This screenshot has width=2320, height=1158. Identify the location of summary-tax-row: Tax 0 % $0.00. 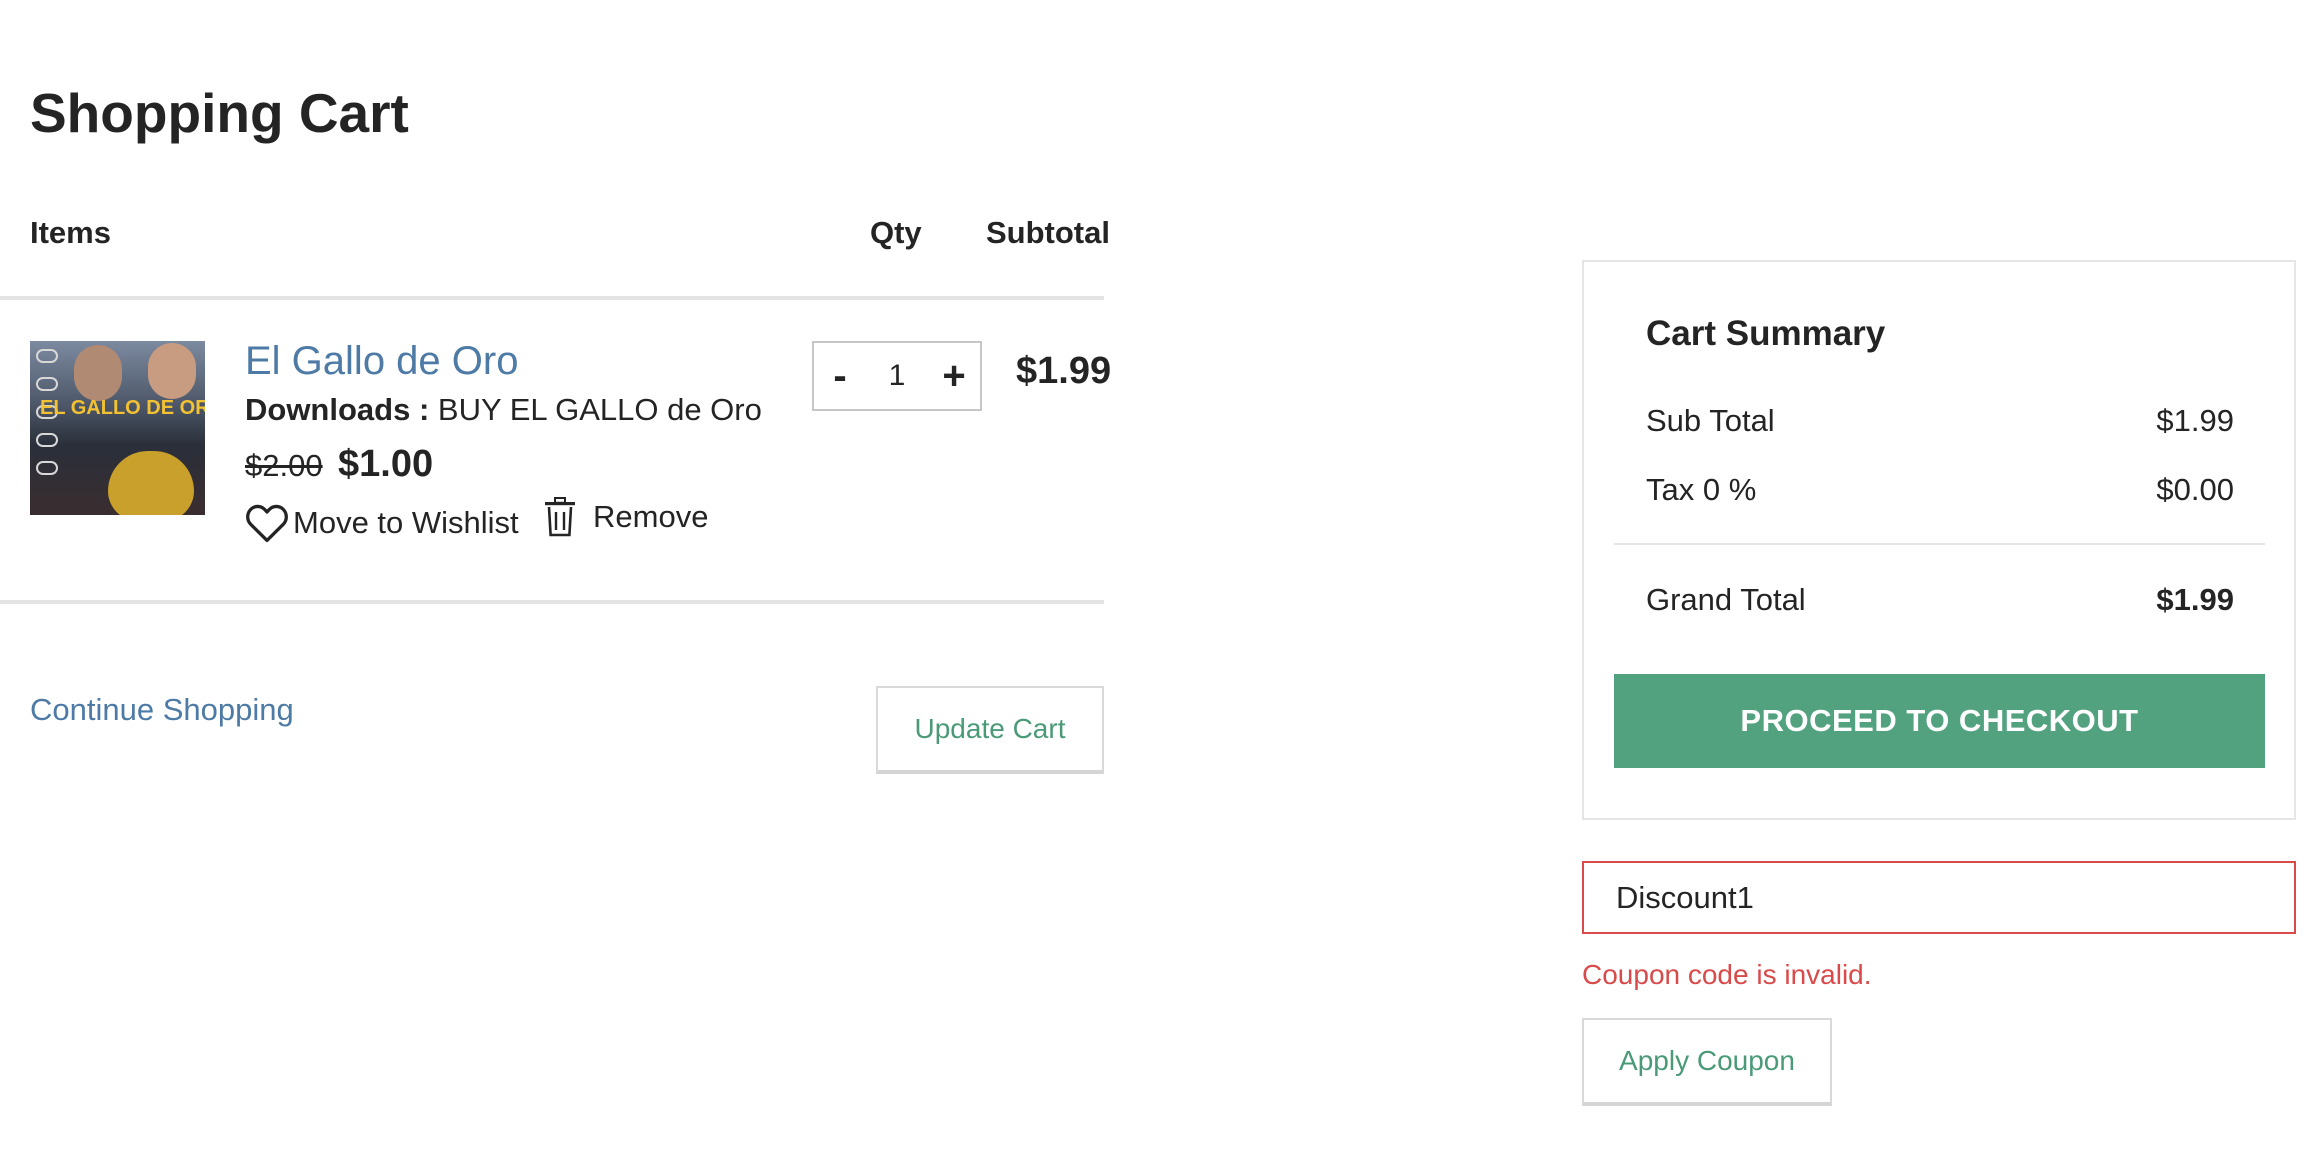
(1940, 490).